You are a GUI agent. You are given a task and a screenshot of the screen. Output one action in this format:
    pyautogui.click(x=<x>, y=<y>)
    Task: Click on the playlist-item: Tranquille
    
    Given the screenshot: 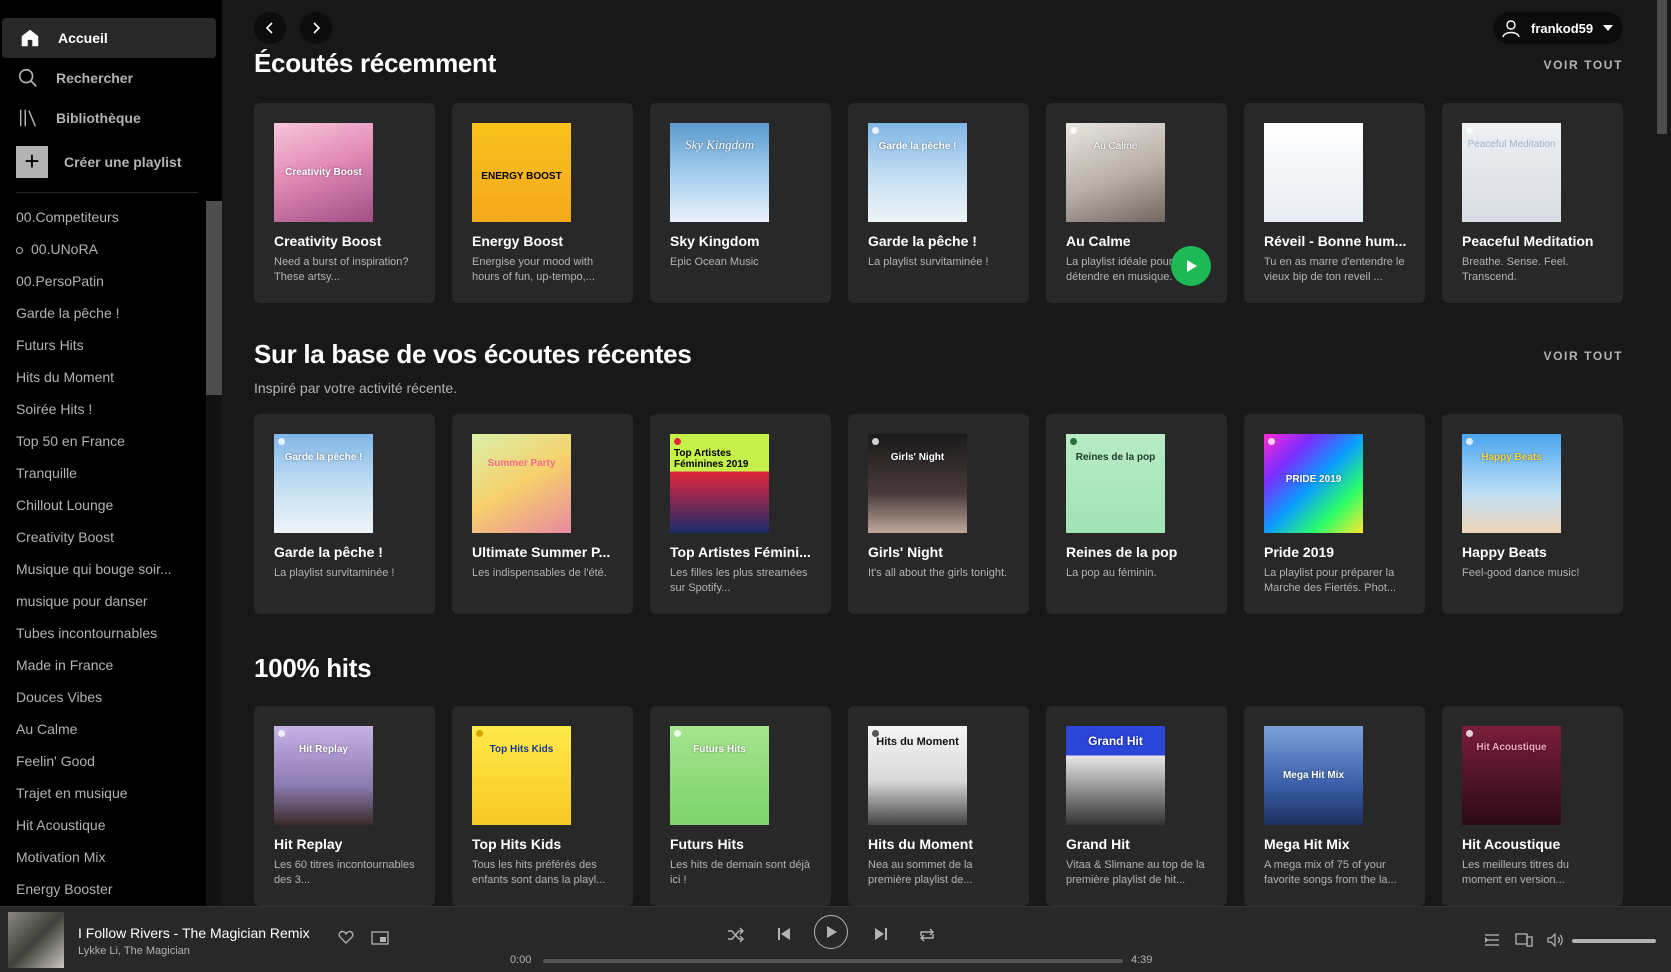 What is the action you would take?
    pyautogui.click(x=100, y=473)
    